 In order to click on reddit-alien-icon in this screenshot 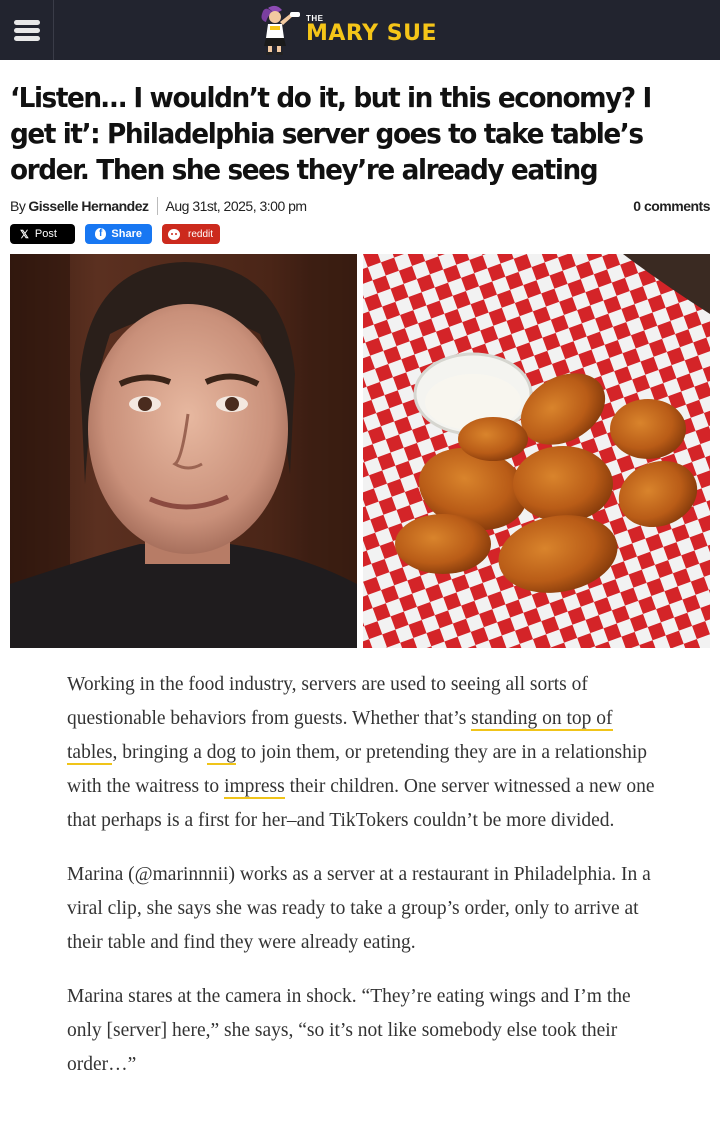, I will do `click(174, 234)`.